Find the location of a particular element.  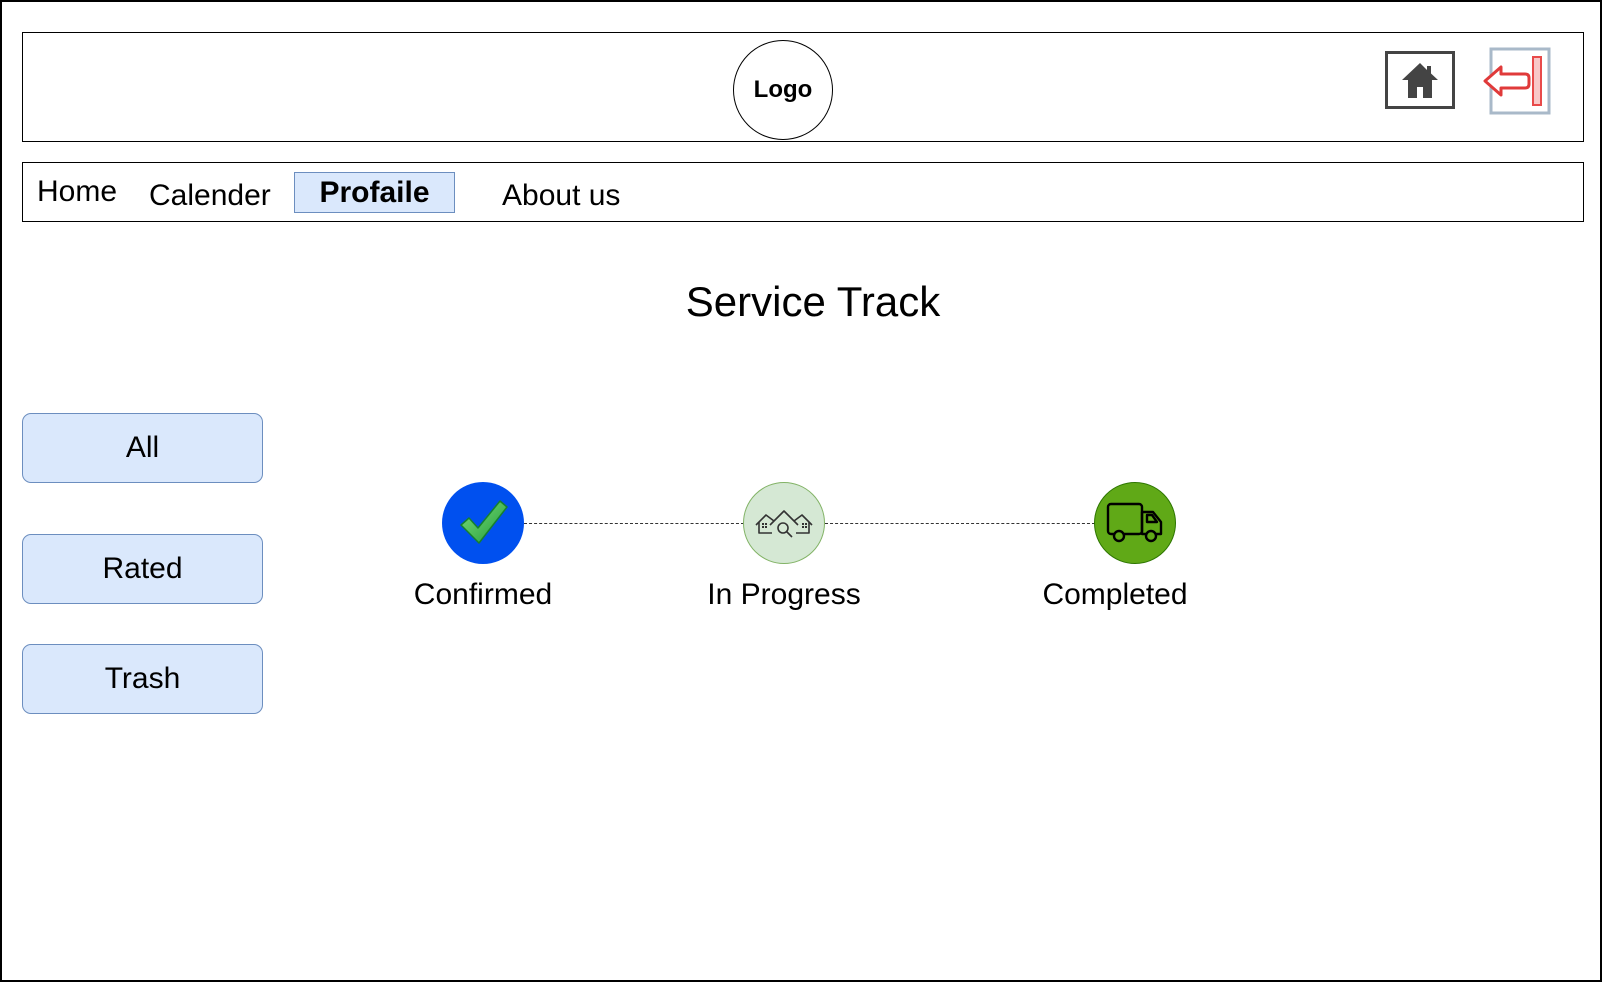

logout-icon is located at coordinates (1517, 81).